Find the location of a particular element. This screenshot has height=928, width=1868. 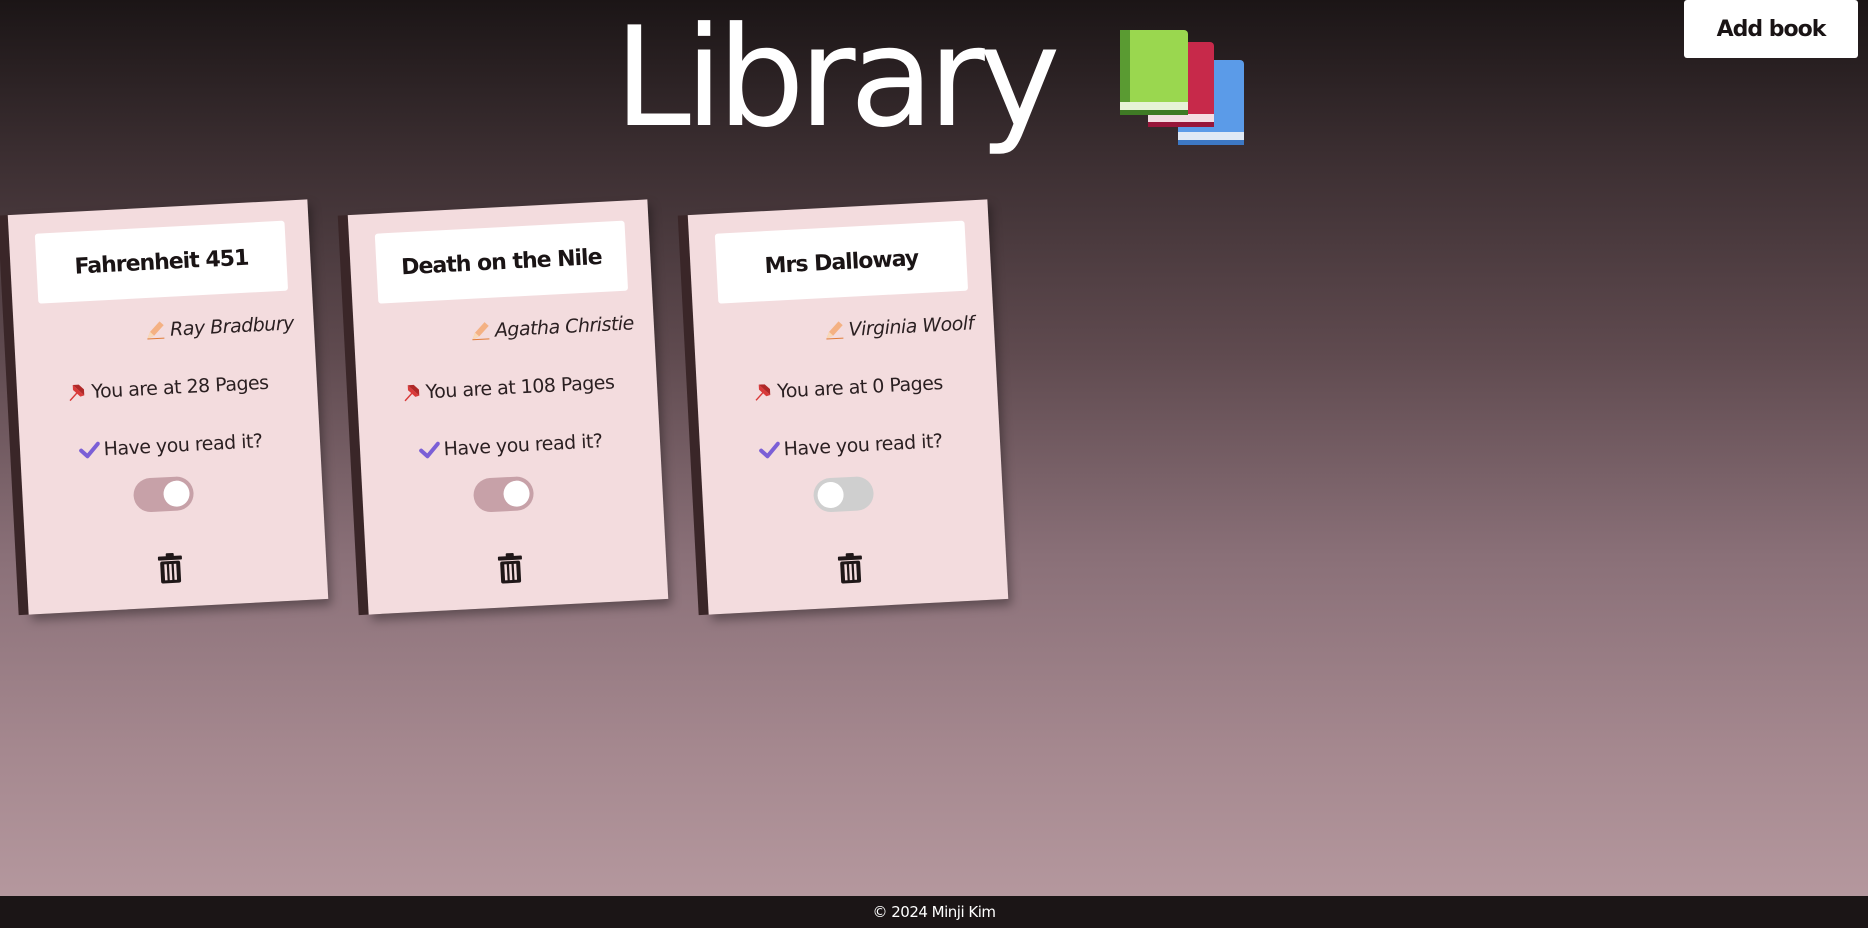

book-author-row: Ray Bradbury is located at coordinates (154, 330).